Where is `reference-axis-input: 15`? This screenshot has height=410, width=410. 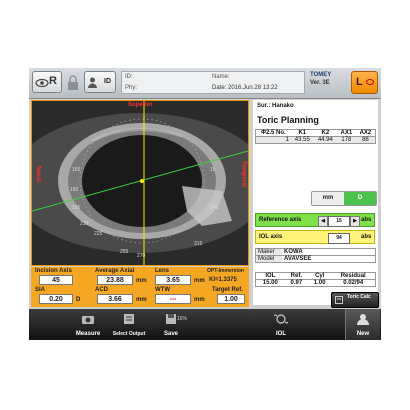 reference-axis-input: 15 is located at coordinates (339, 221).